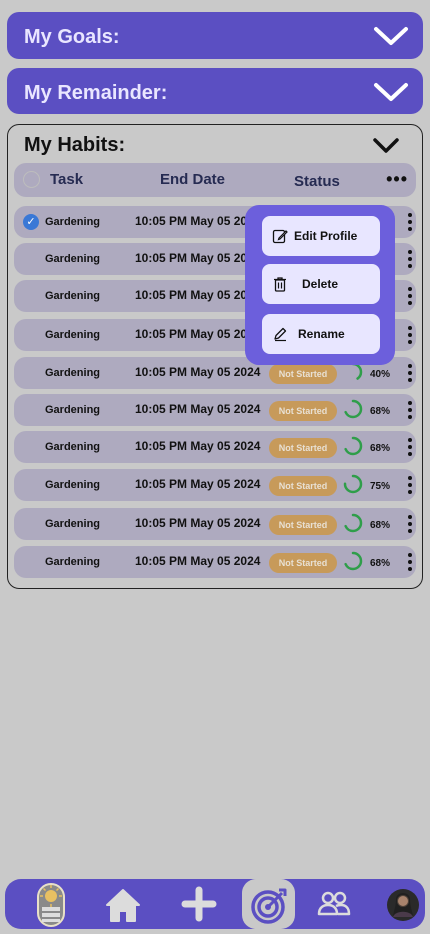 The width and height of the screenshot is (430, 934). I want to click on users-icon, so click(334, 904).